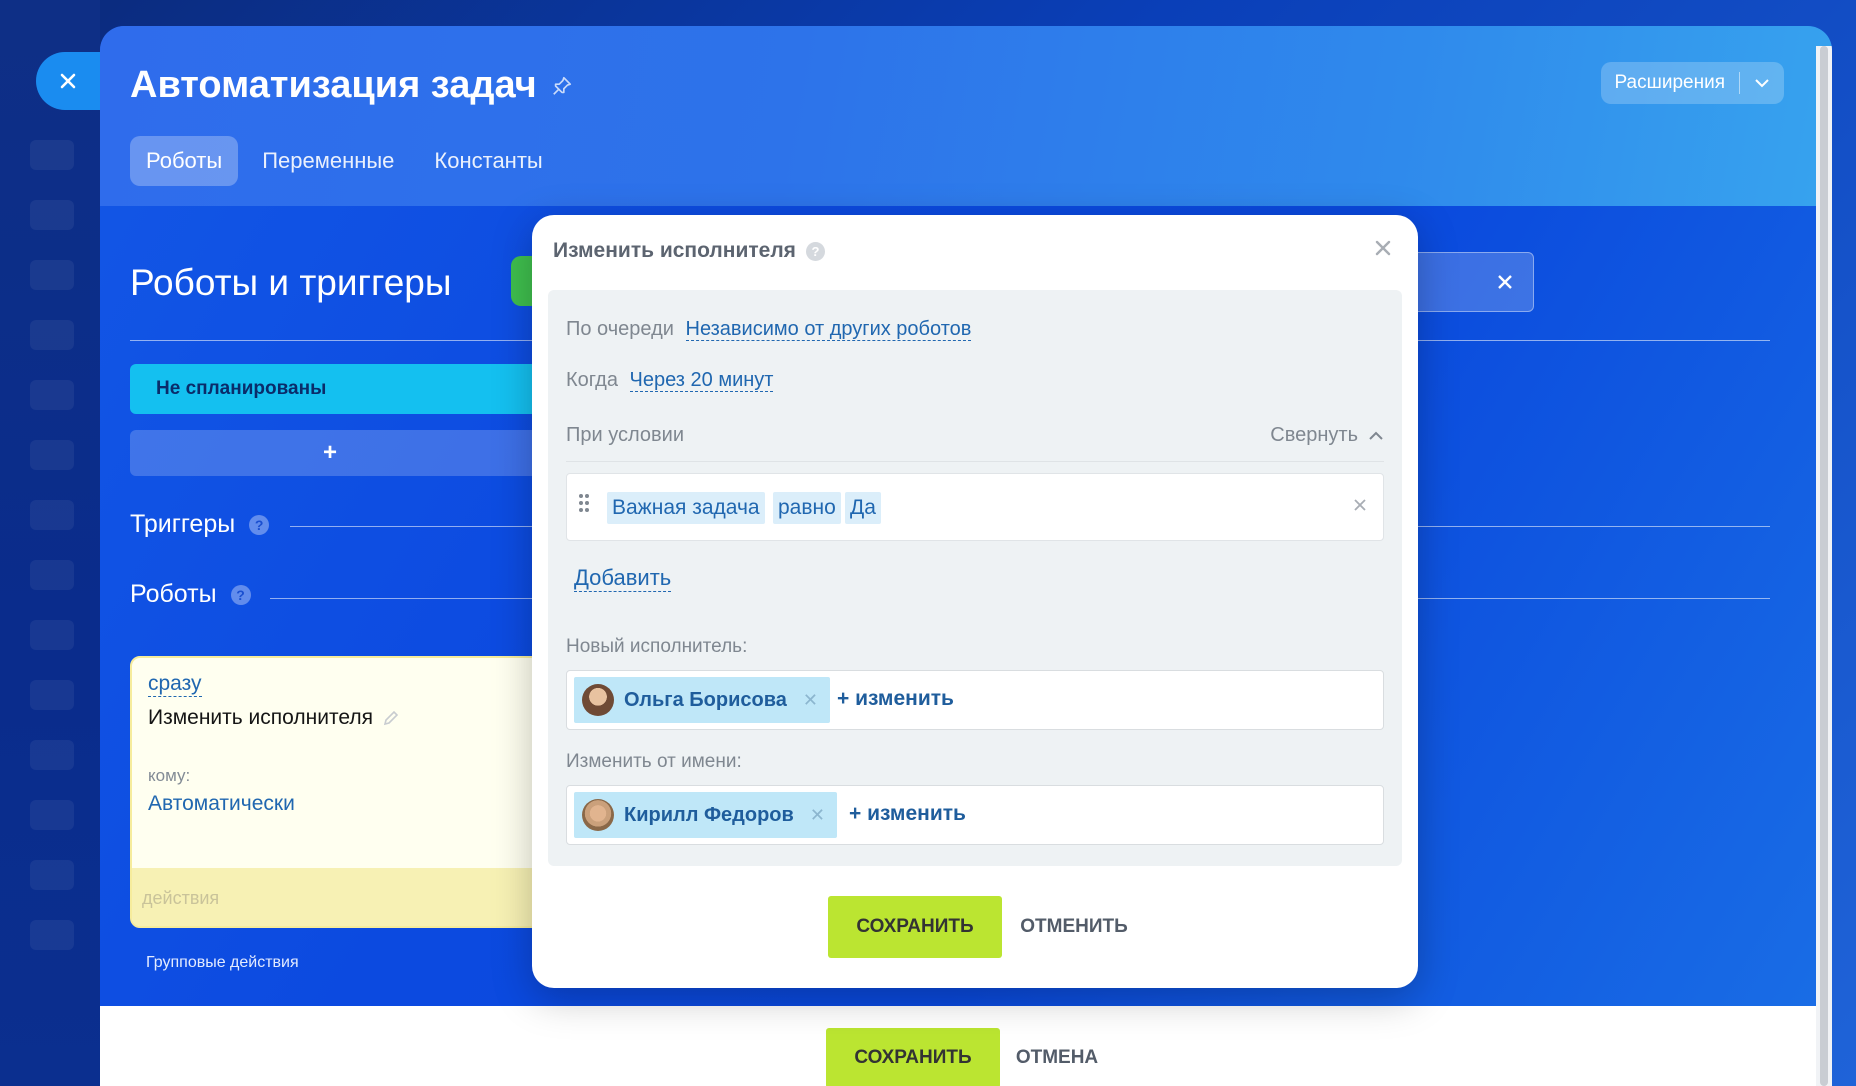 This screenshot has height=1086, width=1856. Describe the element at coordinates (1762, 83) in the screenshot. I see `chevron-down-icon` at that location.